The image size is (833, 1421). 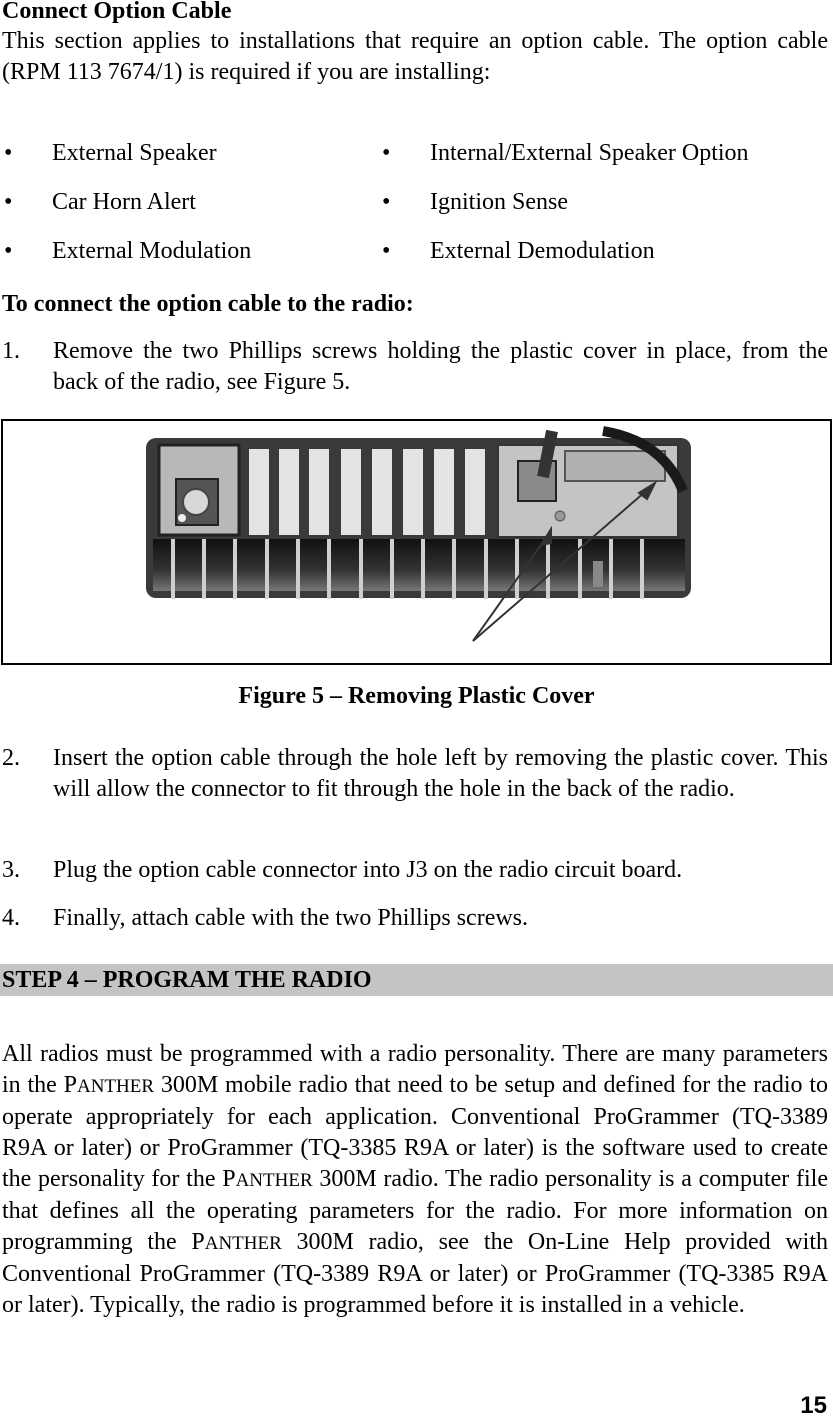 What do you see at coordinates (134, 153) in the screenshot?
I see `list-item-label: External Speaker` at bounding box center [134, 153].